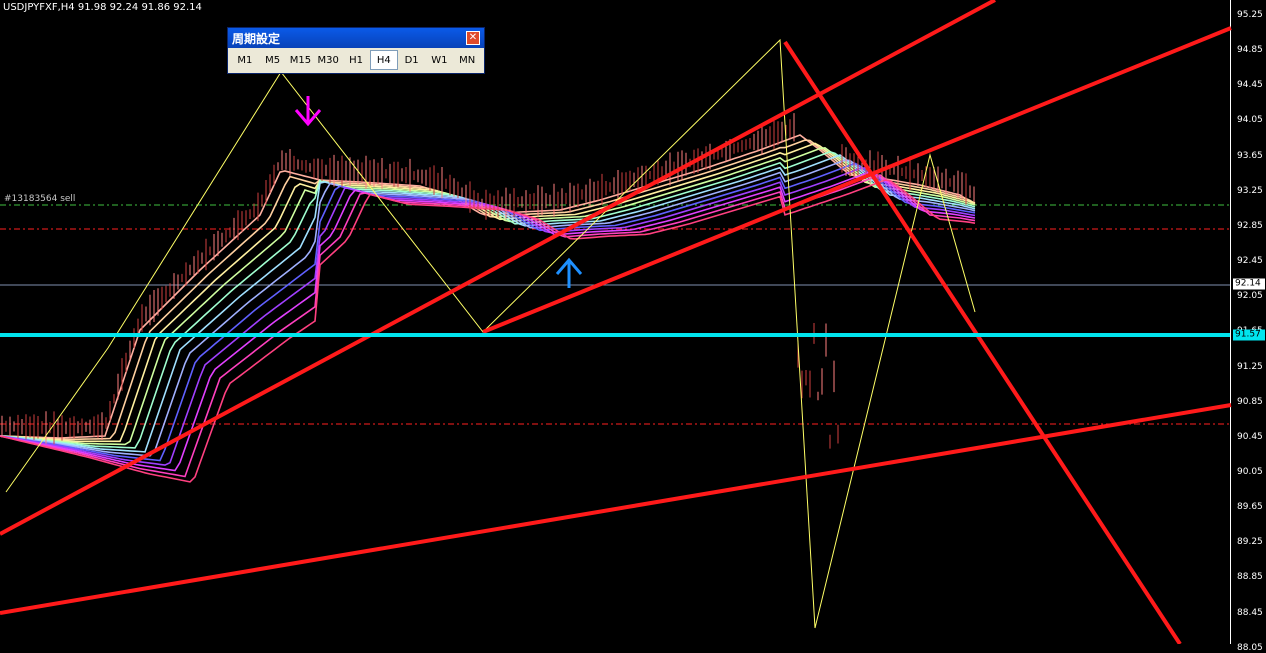 The height and width of the screenshot is (653, 1266). What do you see at coordinates (273, 60) in the screenshot?
I see `period-button-m5: M5` at bounding box center [273, 60].